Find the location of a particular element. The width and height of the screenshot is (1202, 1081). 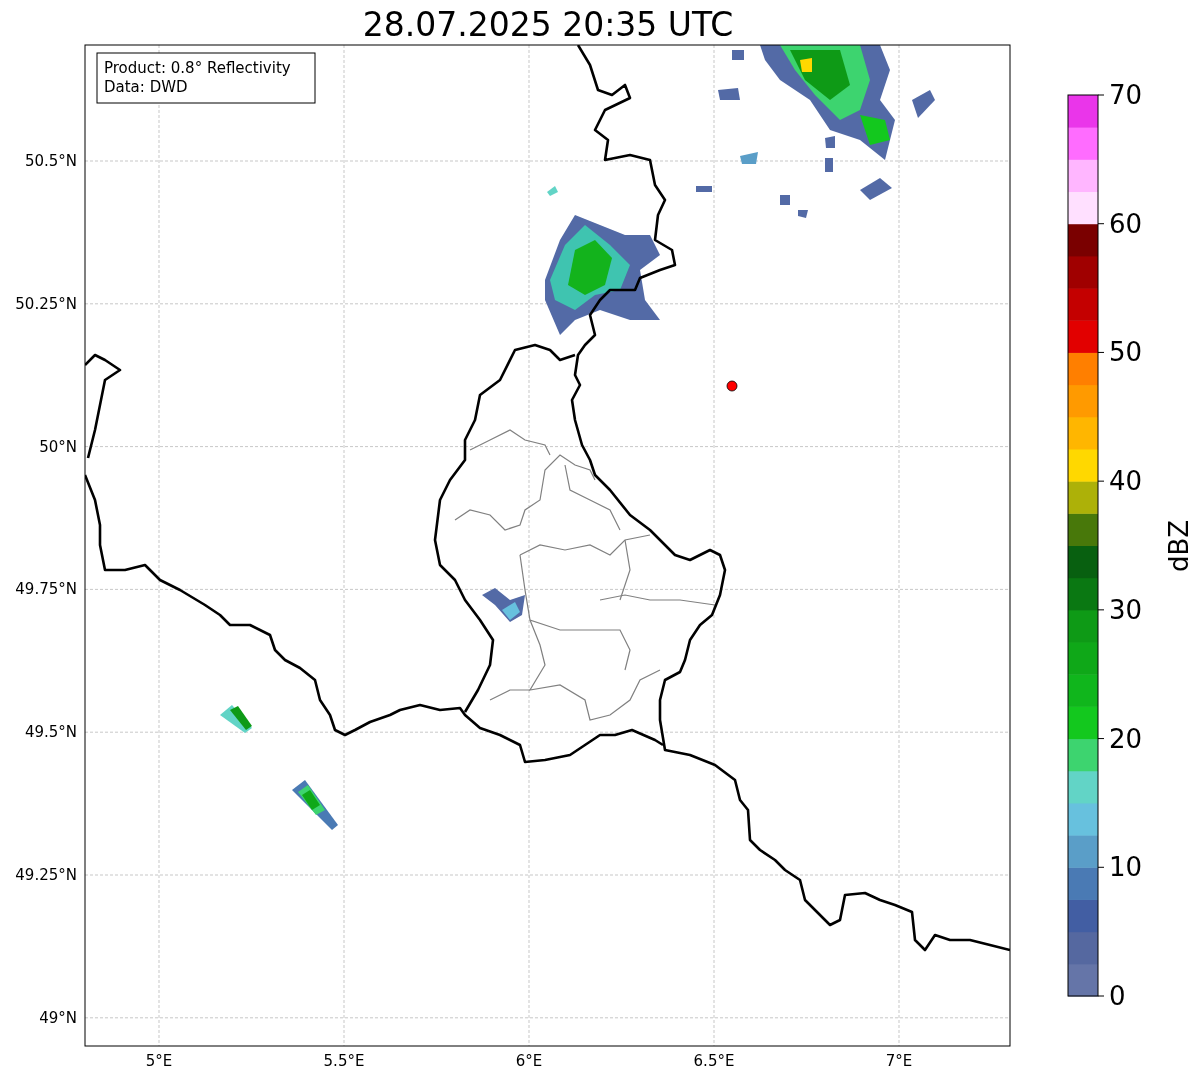

latitude-label: 50°N is located at coordinates (58, 446).